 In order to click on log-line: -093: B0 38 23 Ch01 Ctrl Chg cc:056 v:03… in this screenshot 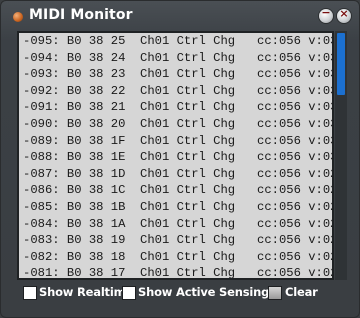, I will do `click(177, 74)`.